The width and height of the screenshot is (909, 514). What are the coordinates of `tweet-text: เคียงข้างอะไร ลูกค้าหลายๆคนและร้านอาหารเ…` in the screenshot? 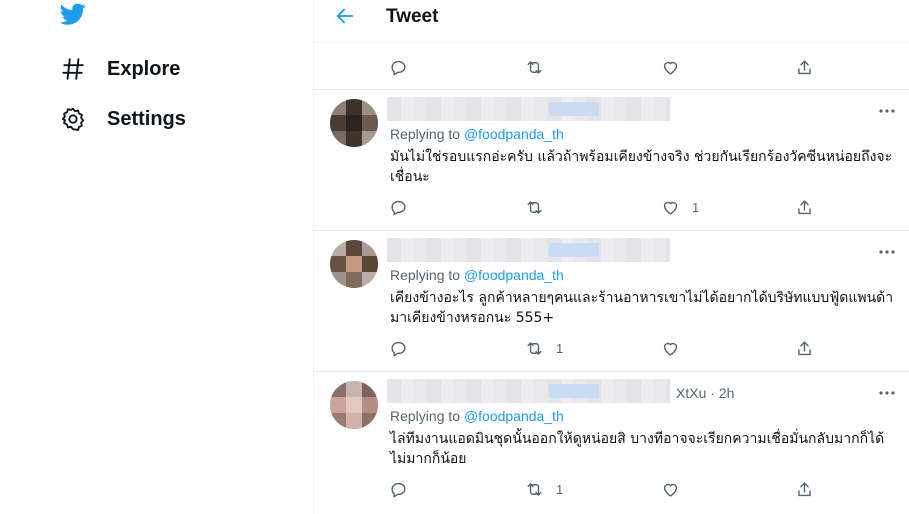 It's located at (642, 308).